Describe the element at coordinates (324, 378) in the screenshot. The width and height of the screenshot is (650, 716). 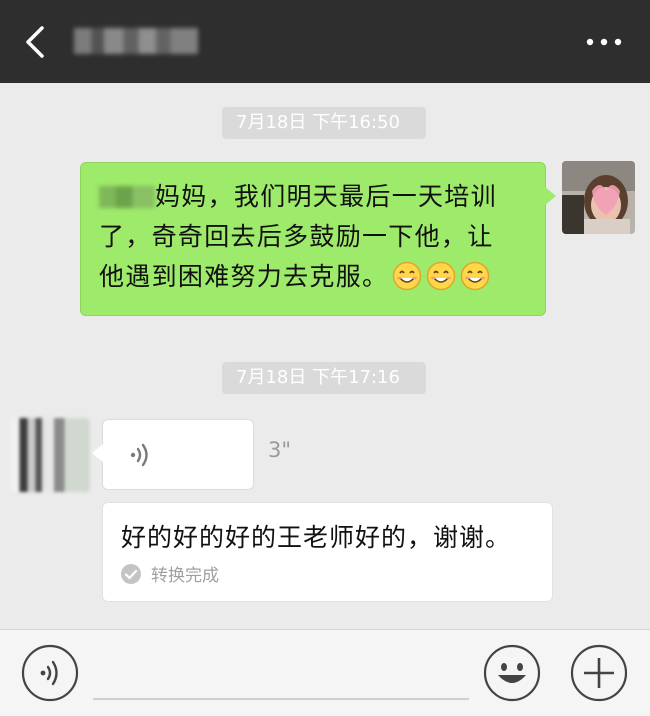
I see `message-timestamp: 7月18日 下午17:16` at that location.